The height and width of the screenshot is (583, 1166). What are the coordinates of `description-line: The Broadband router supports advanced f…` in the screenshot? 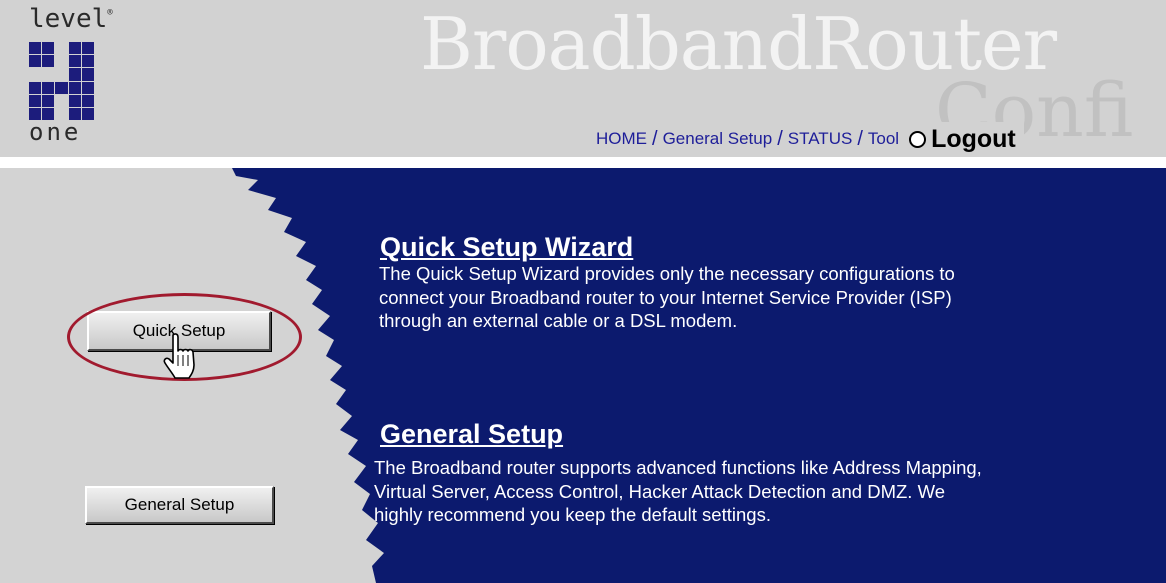 It's located at (678, 467).